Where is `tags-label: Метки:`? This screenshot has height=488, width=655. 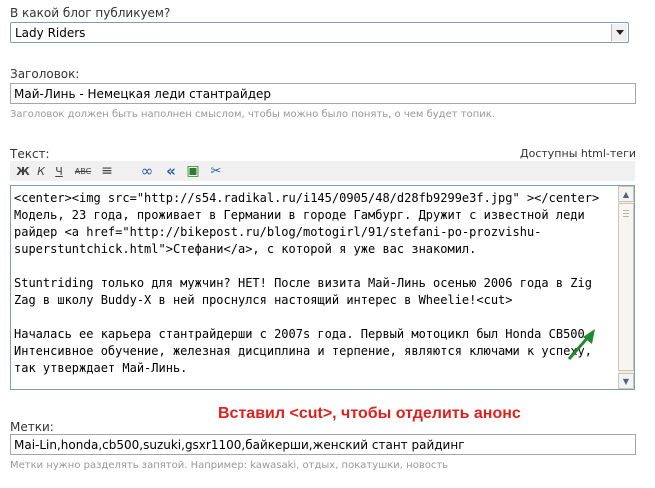
tags-label: Метки: is located at coordinates (32, 427).